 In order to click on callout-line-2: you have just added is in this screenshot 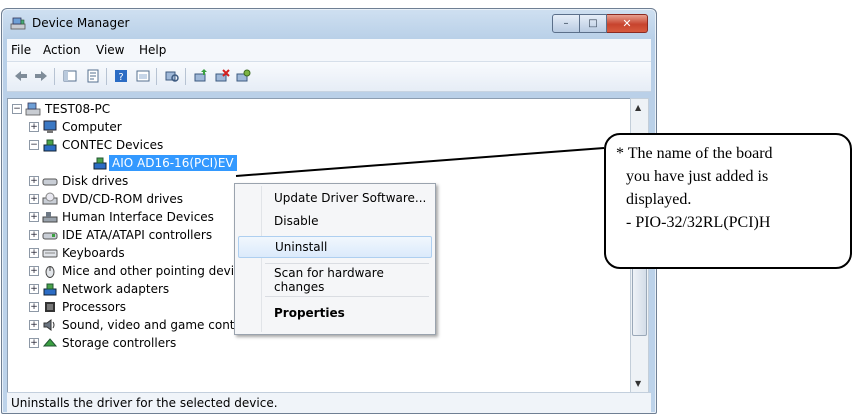, I will do `click(697, 176)`.